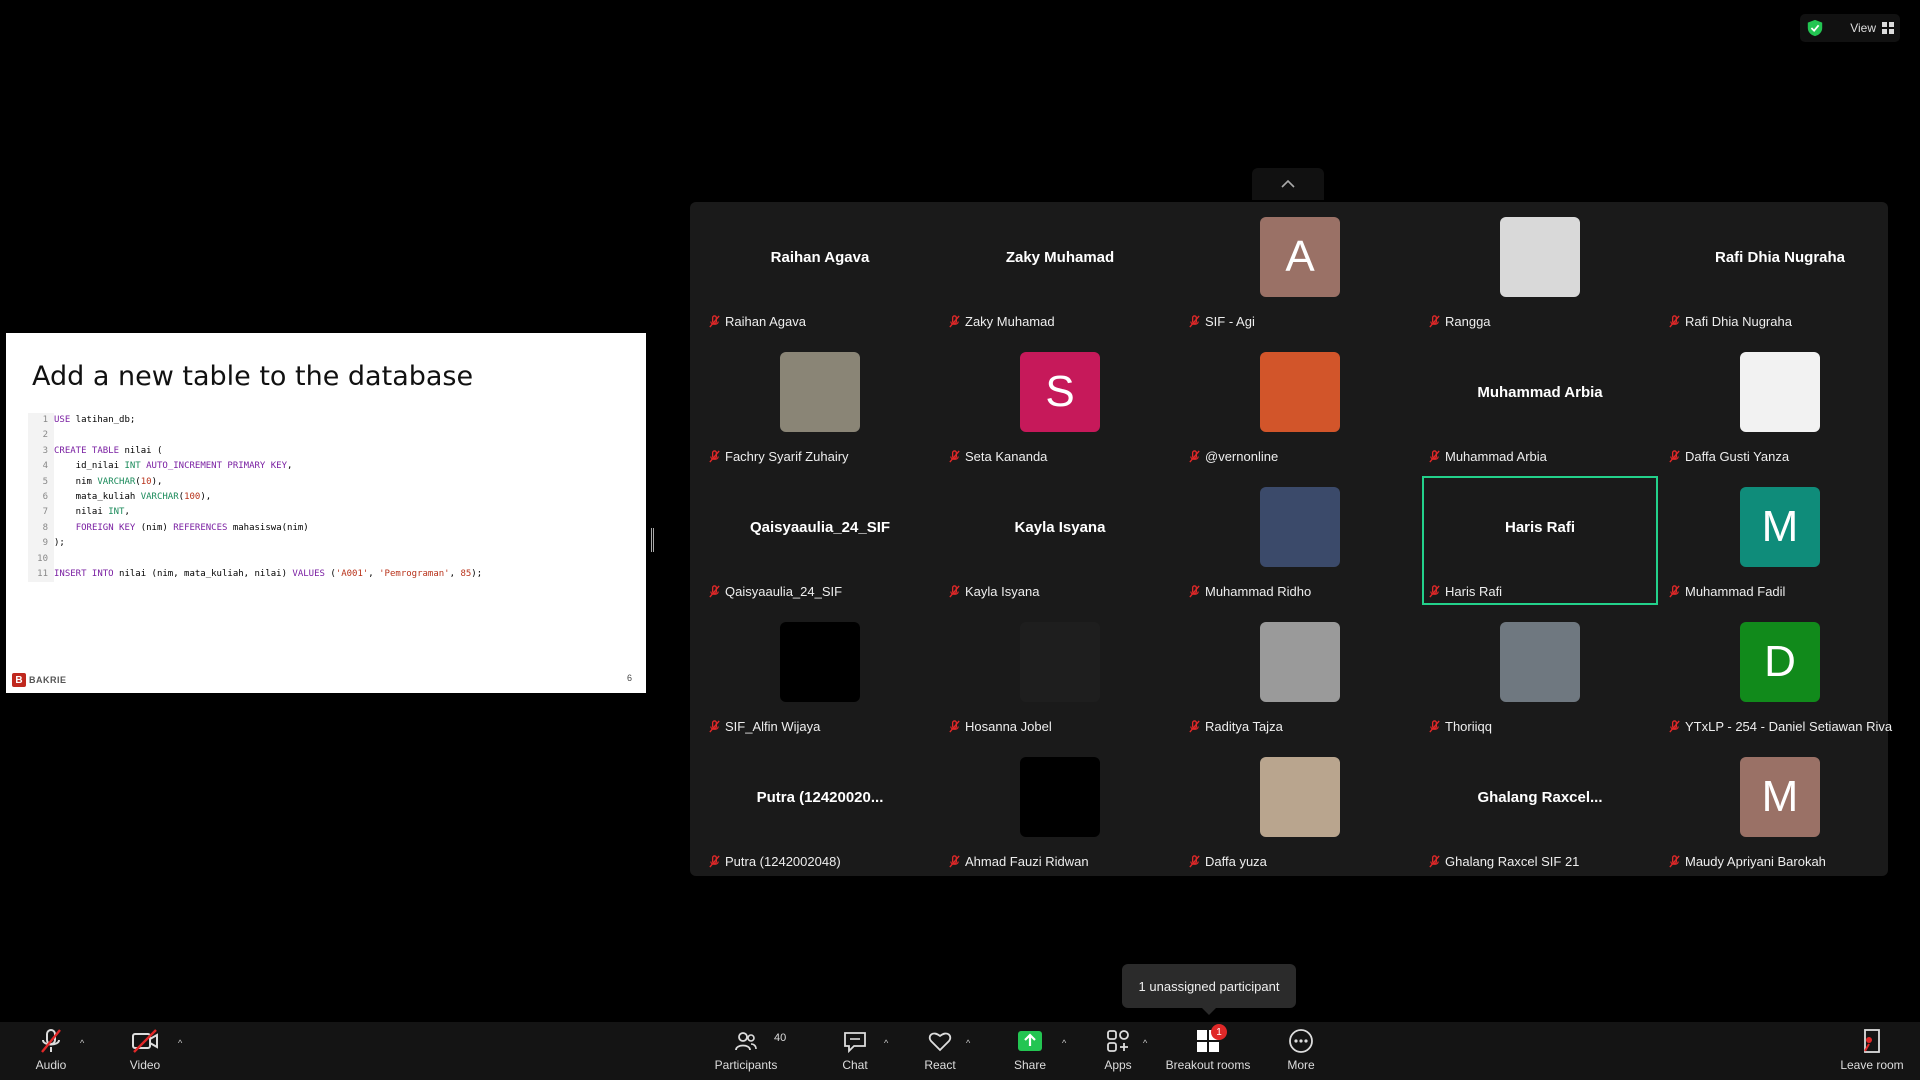 The height and width of the screenshot is (1080, 1920). I want to click on participant-name-label: Fachry Syarif Zuhairy, so click(778, 456).